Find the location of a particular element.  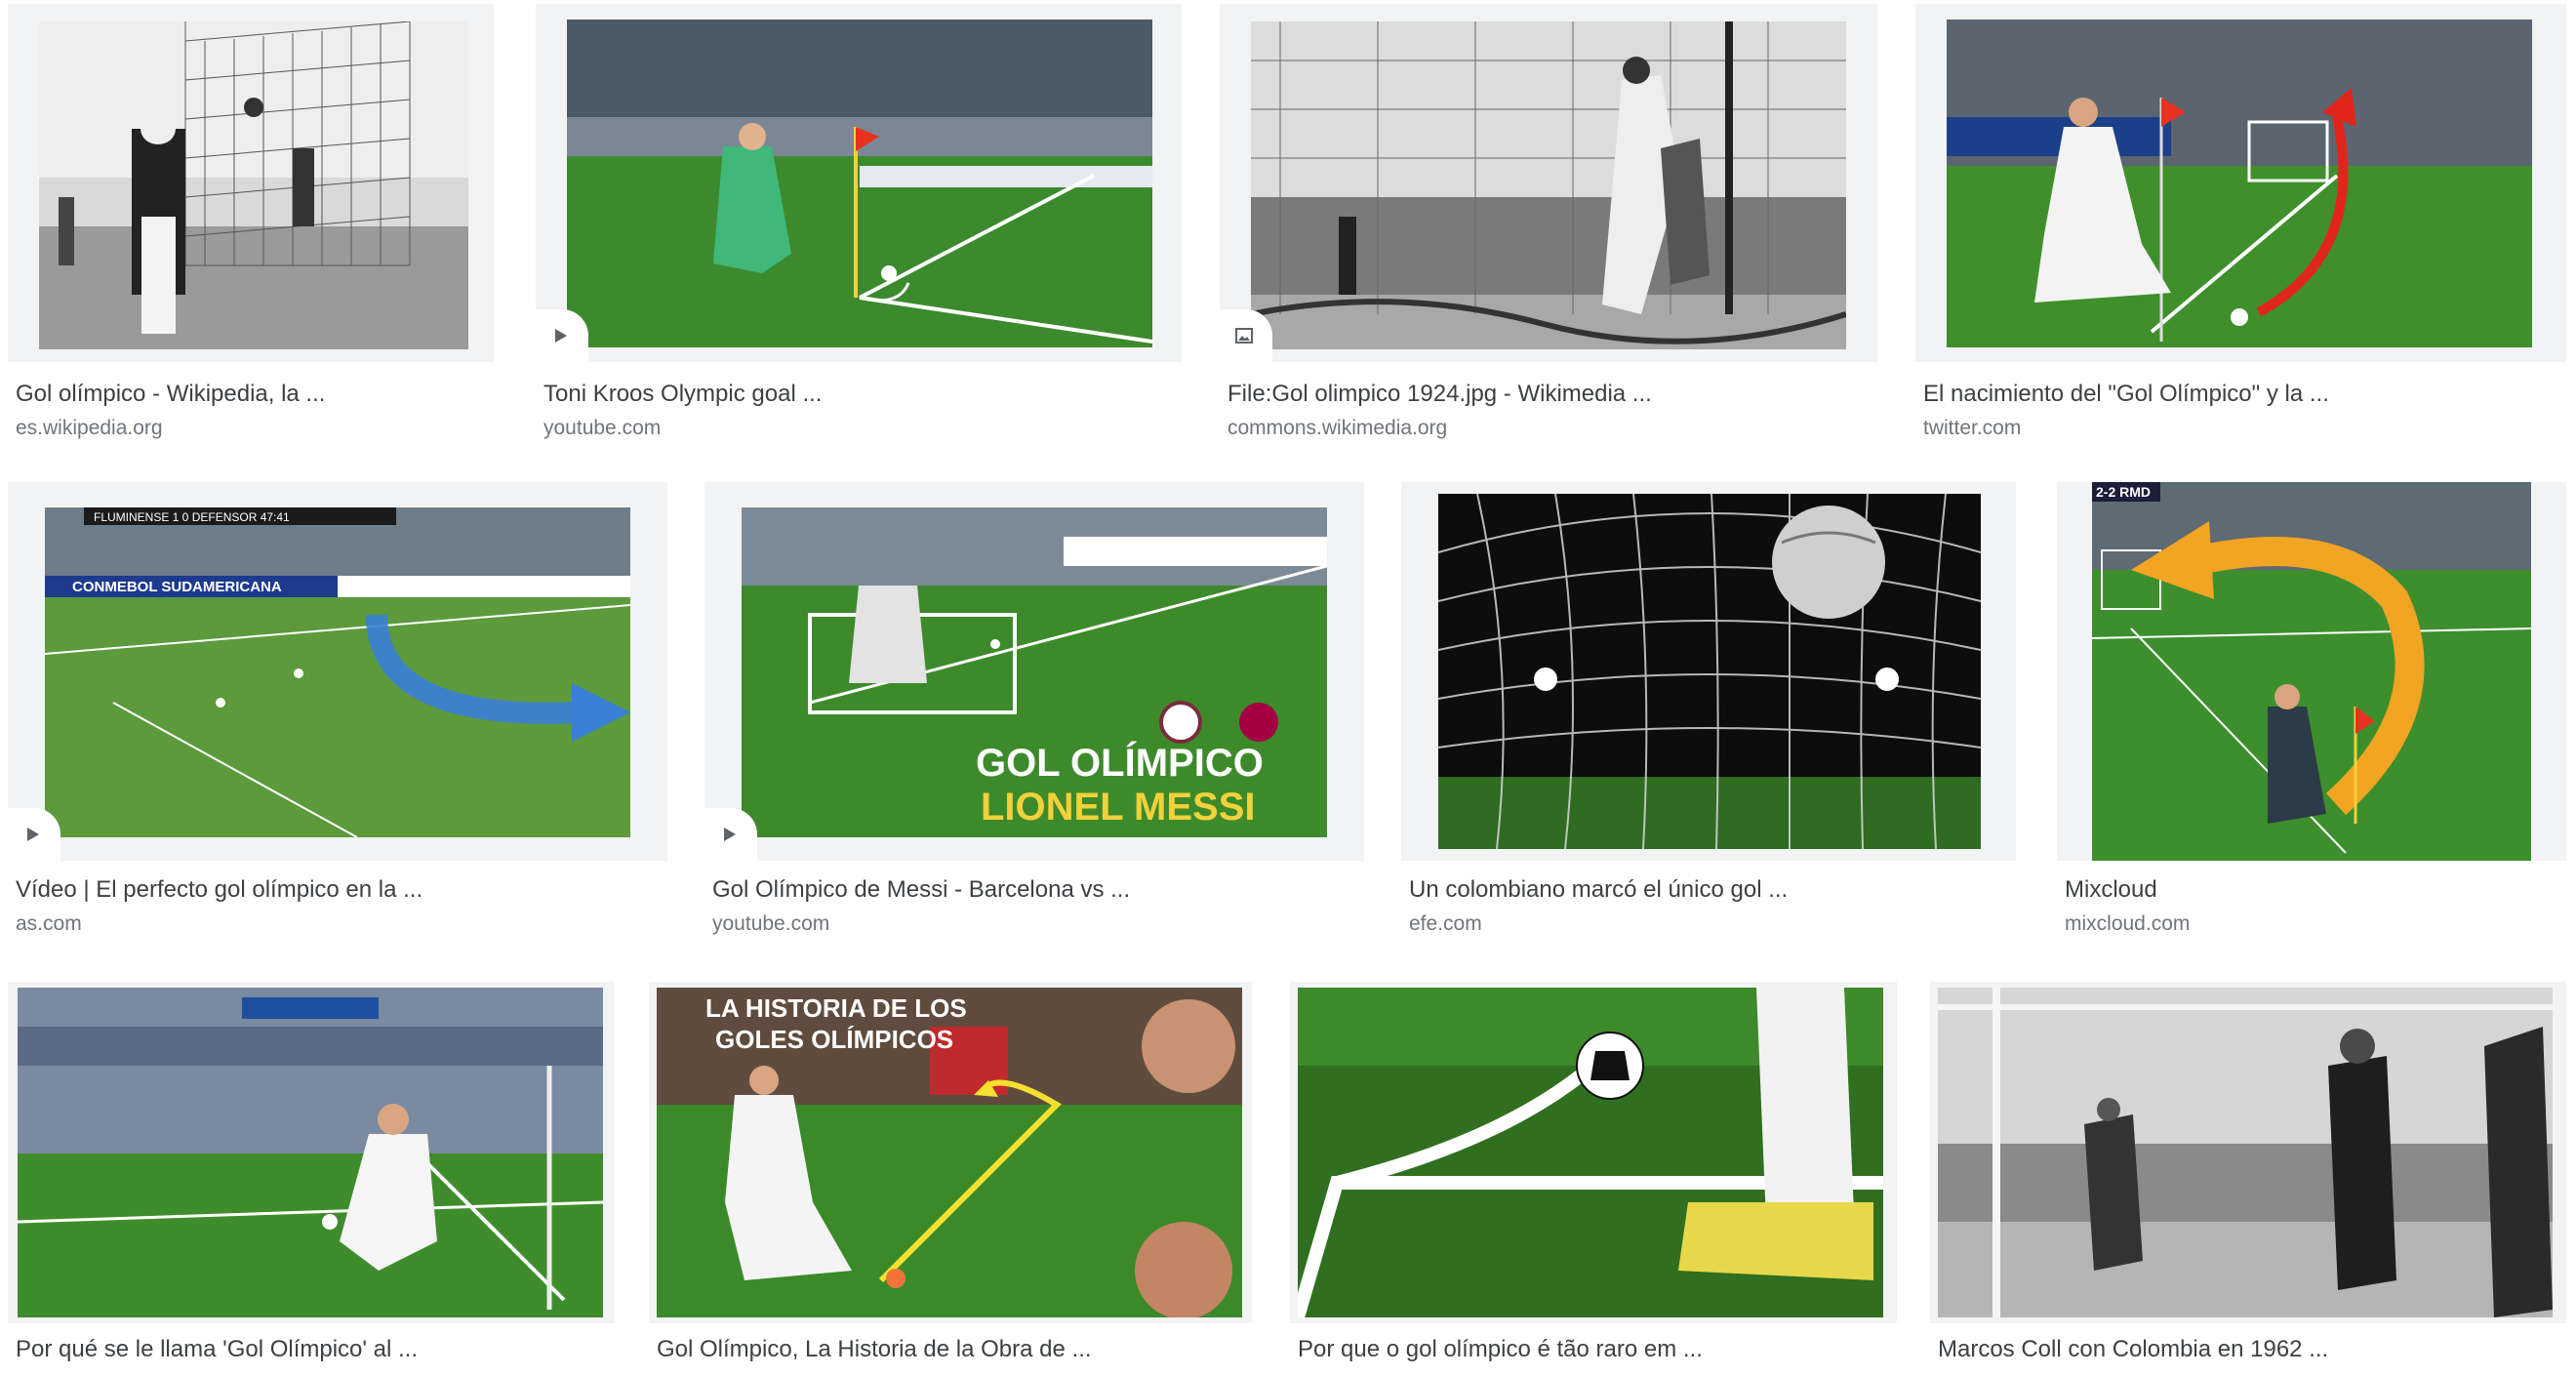

result-source: commons.wikimedia.org is located at coordinates (1550, 428).